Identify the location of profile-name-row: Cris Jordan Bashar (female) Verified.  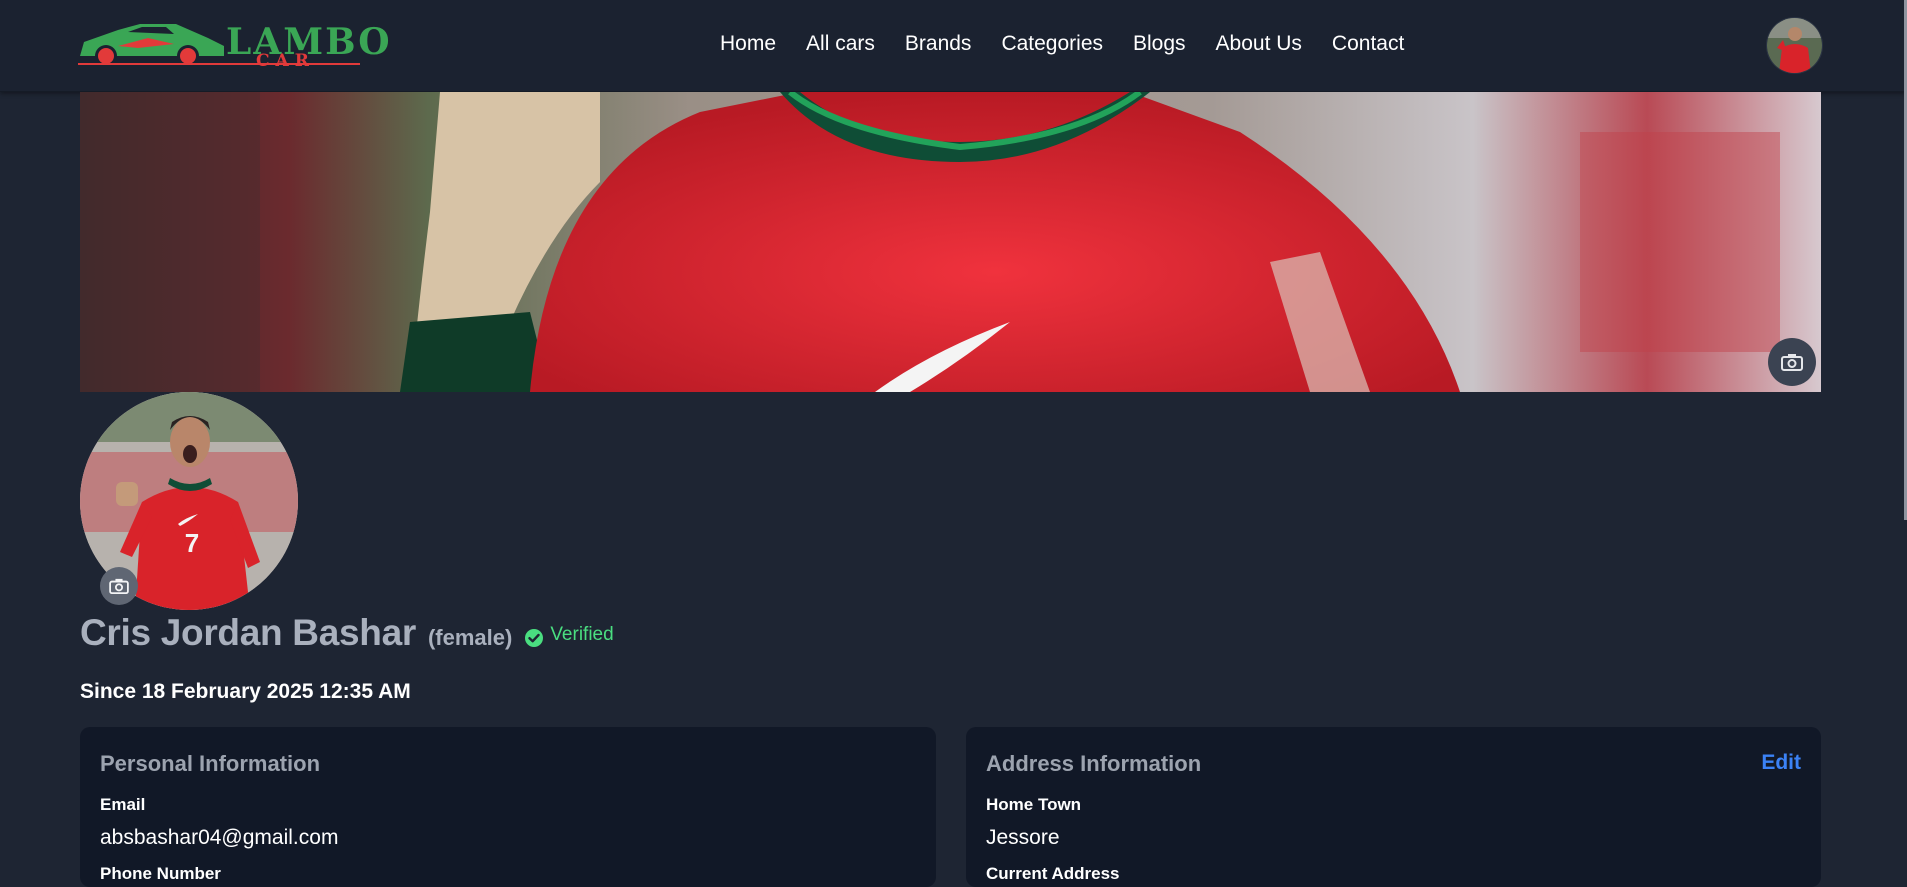
(347, 635).